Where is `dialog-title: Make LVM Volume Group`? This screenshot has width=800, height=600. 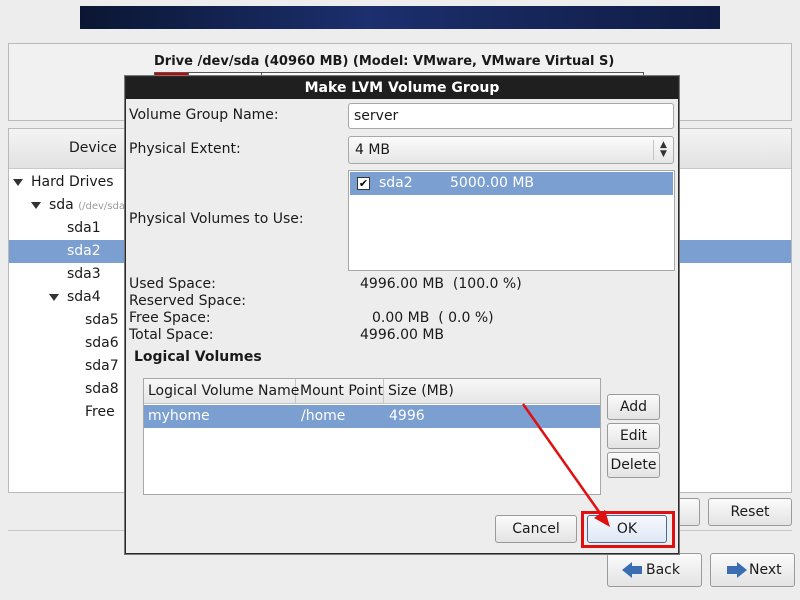 dialog-title: Make LVM Volume Group is located at coordinates (402, 88).